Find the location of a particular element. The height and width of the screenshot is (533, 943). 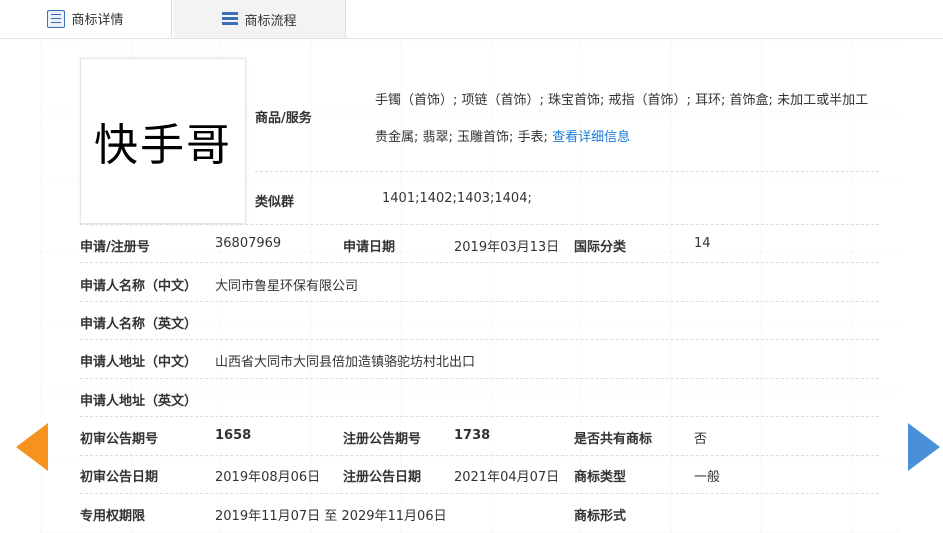

shared-value: 否 is located at coordinates (701, 439).